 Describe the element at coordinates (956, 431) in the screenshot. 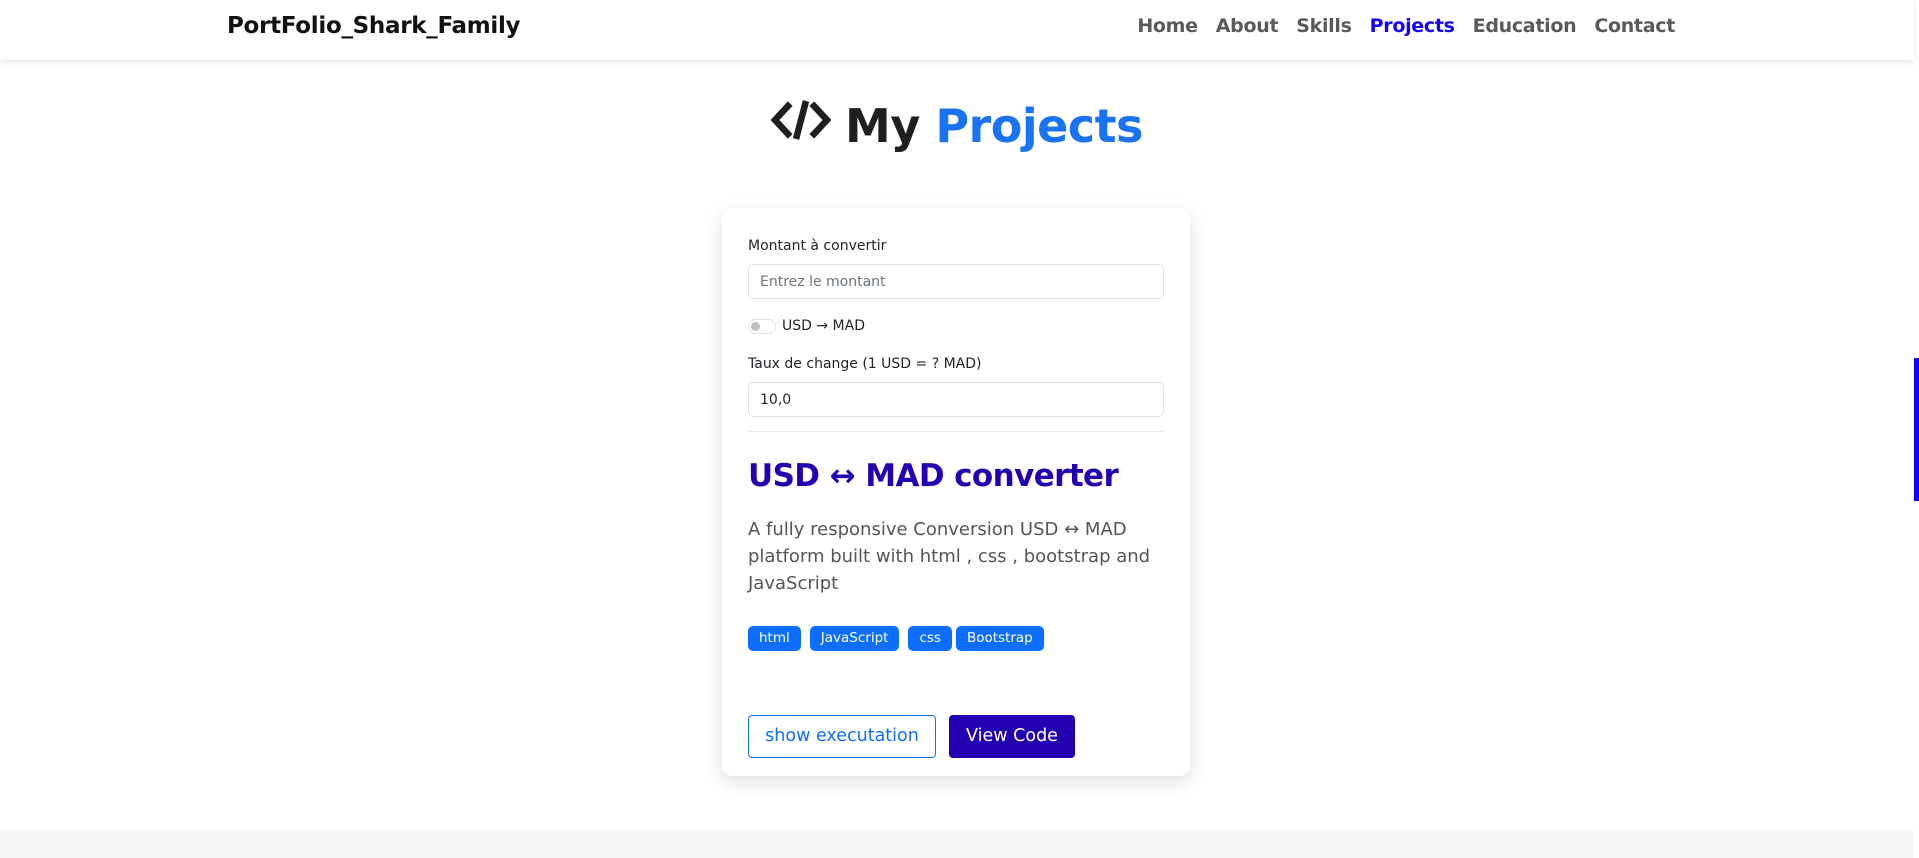

I see `card-divider` at that location.